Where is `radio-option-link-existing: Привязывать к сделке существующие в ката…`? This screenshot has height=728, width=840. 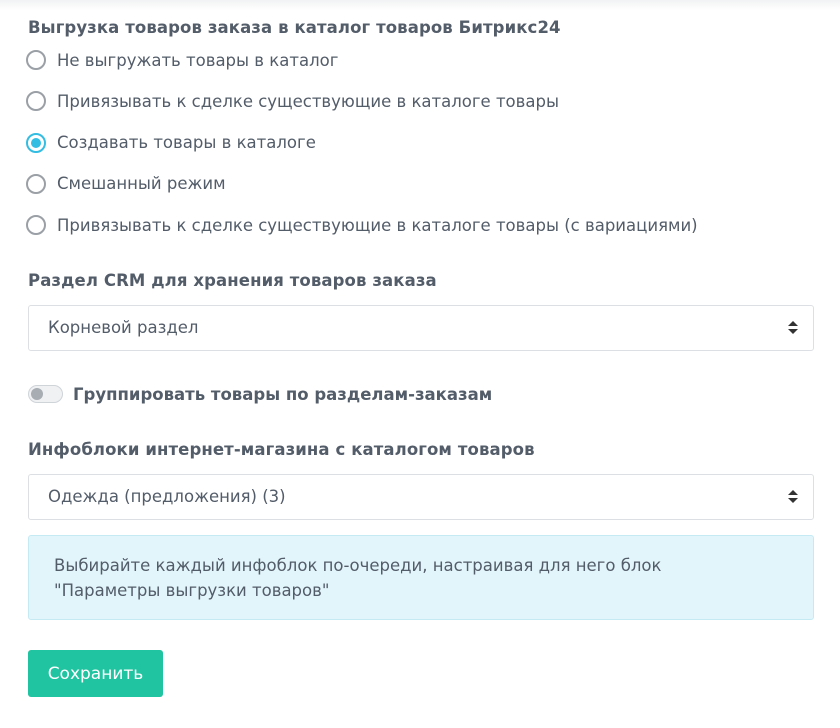
radio-option-link-existing: Привязывать к сделке существующие в ката… is located at coordinates (420, 101).